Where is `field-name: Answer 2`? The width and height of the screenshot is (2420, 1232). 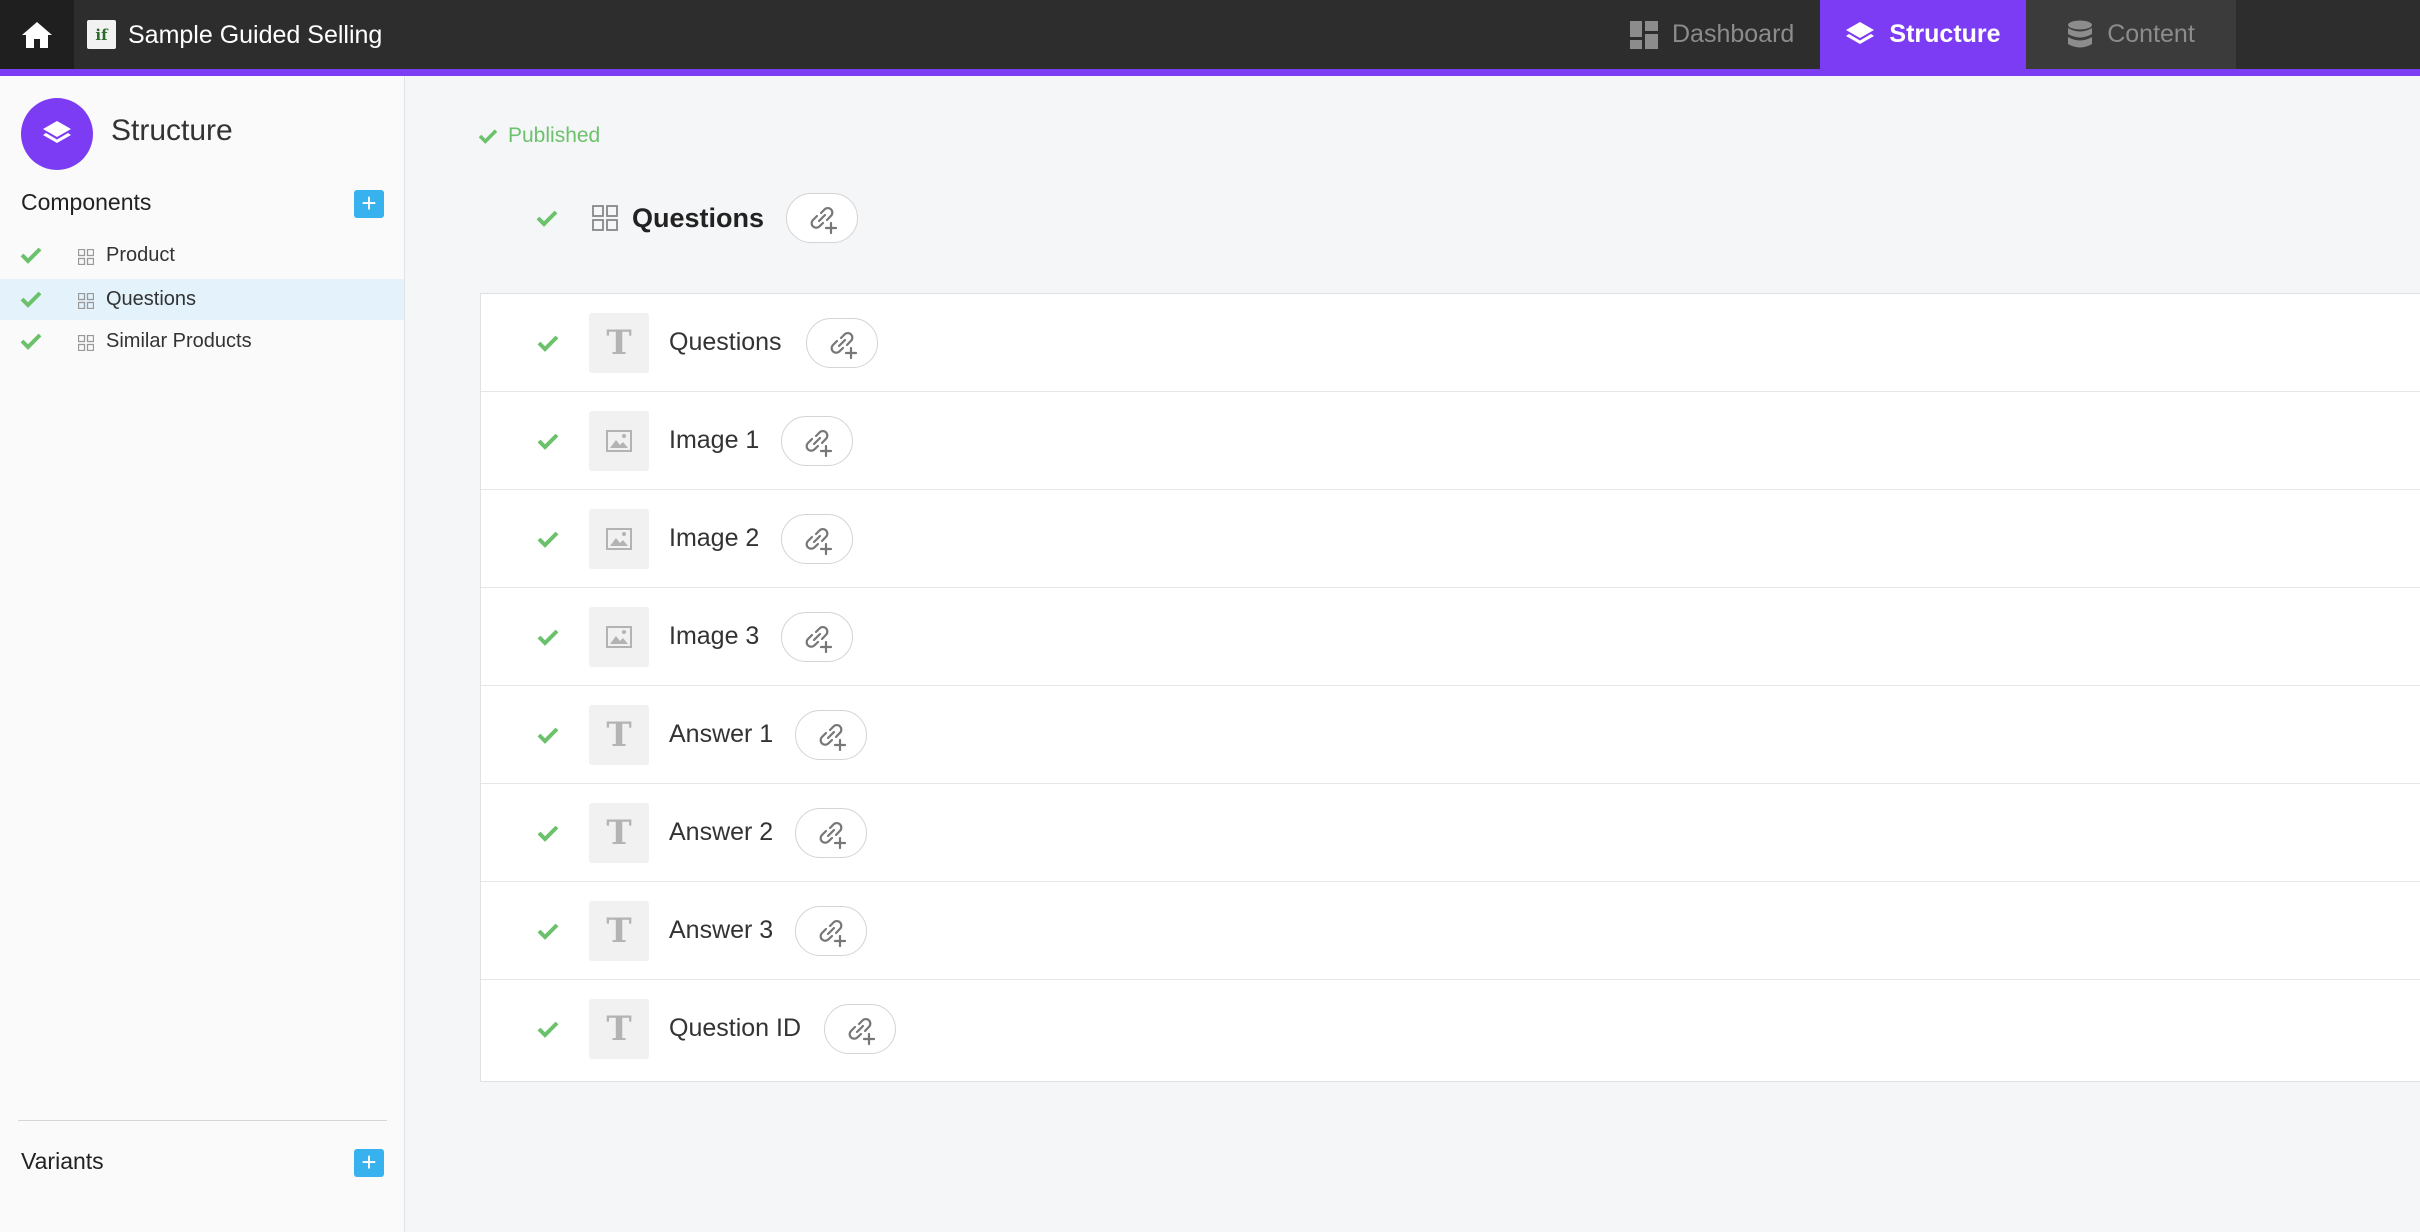
field-name: Answer 2 is located at coordinates (721, 832).